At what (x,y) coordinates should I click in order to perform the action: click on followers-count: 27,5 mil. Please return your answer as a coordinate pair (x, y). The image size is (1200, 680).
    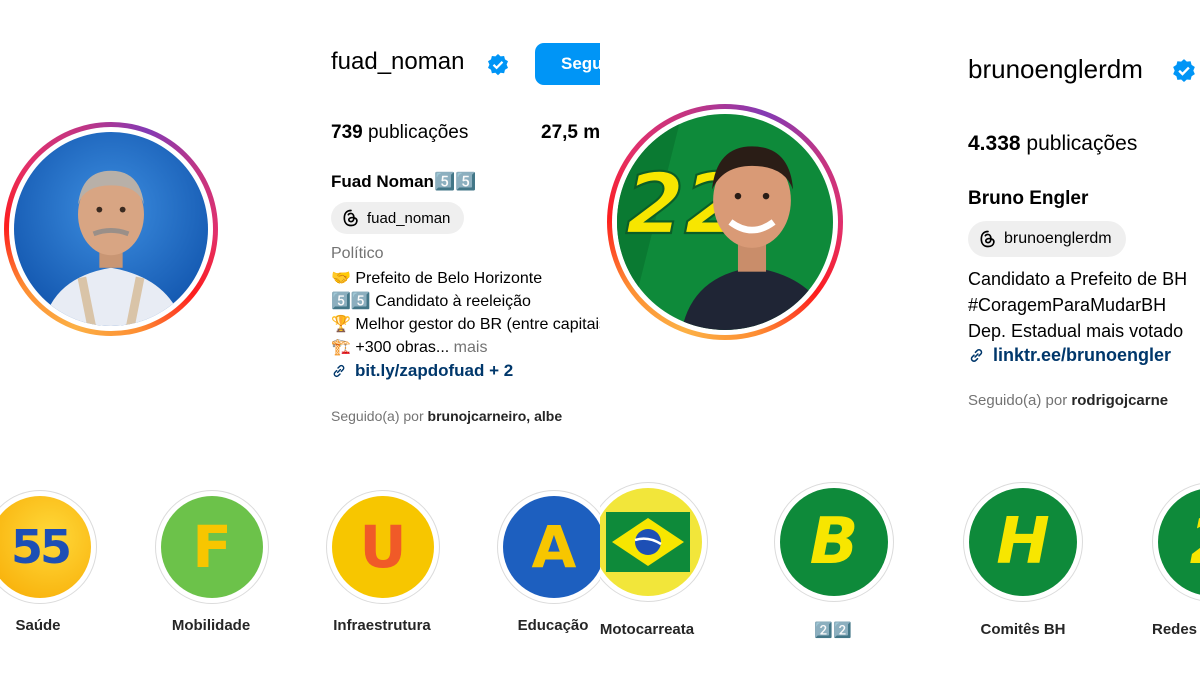
    Looking at the image, I should click on (570, 132).